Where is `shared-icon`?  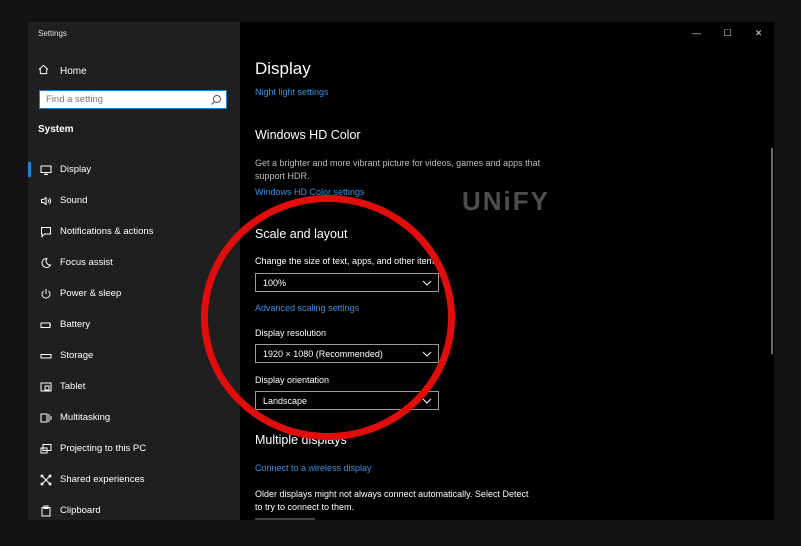
shared-icon is located at coordinates (46, 480).